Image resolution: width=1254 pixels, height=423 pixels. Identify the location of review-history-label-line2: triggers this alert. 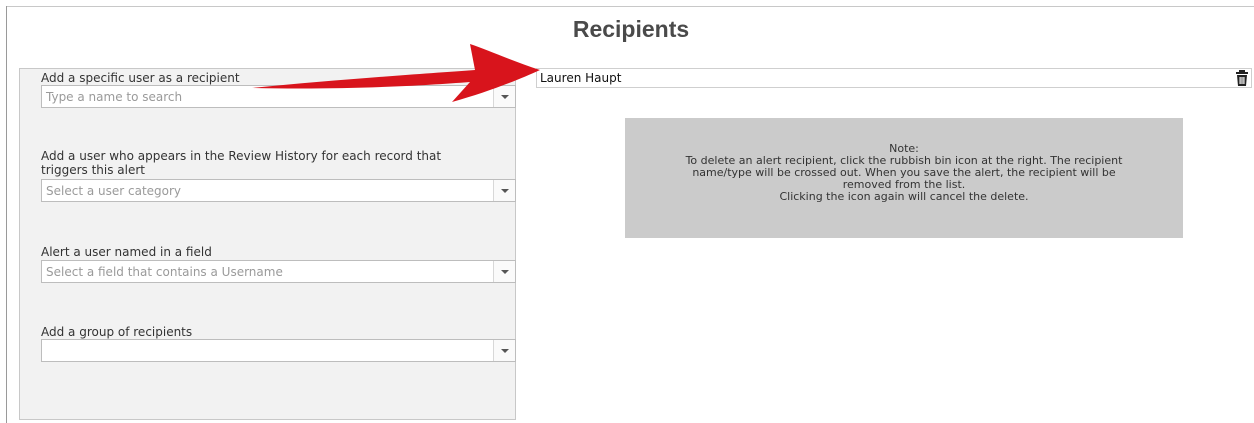
(93, 170).